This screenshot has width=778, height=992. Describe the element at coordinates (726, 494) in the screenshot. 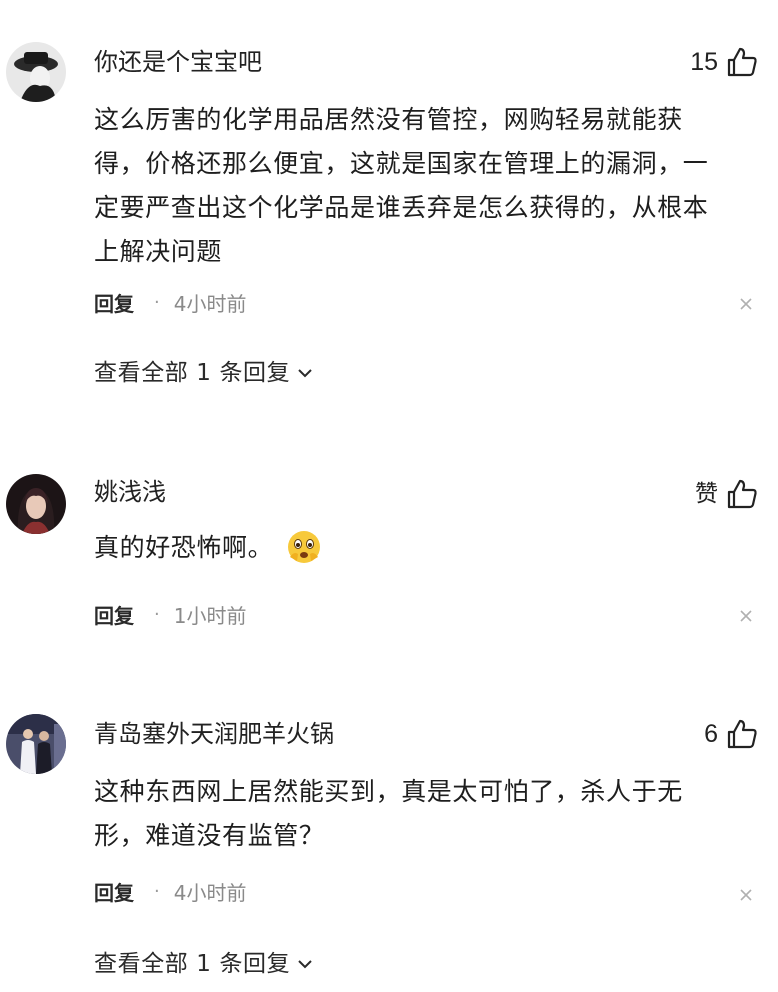

I see `like-button: 赞` at that location.